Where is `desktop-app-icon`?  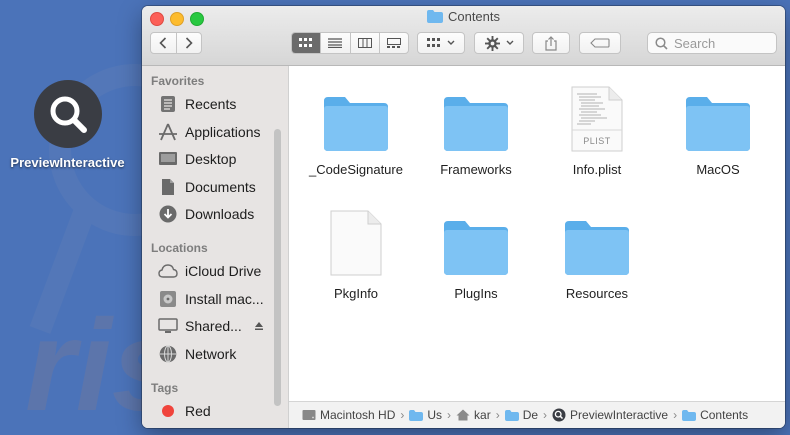 desktop-app-icon is located at coordinates (68, 114).